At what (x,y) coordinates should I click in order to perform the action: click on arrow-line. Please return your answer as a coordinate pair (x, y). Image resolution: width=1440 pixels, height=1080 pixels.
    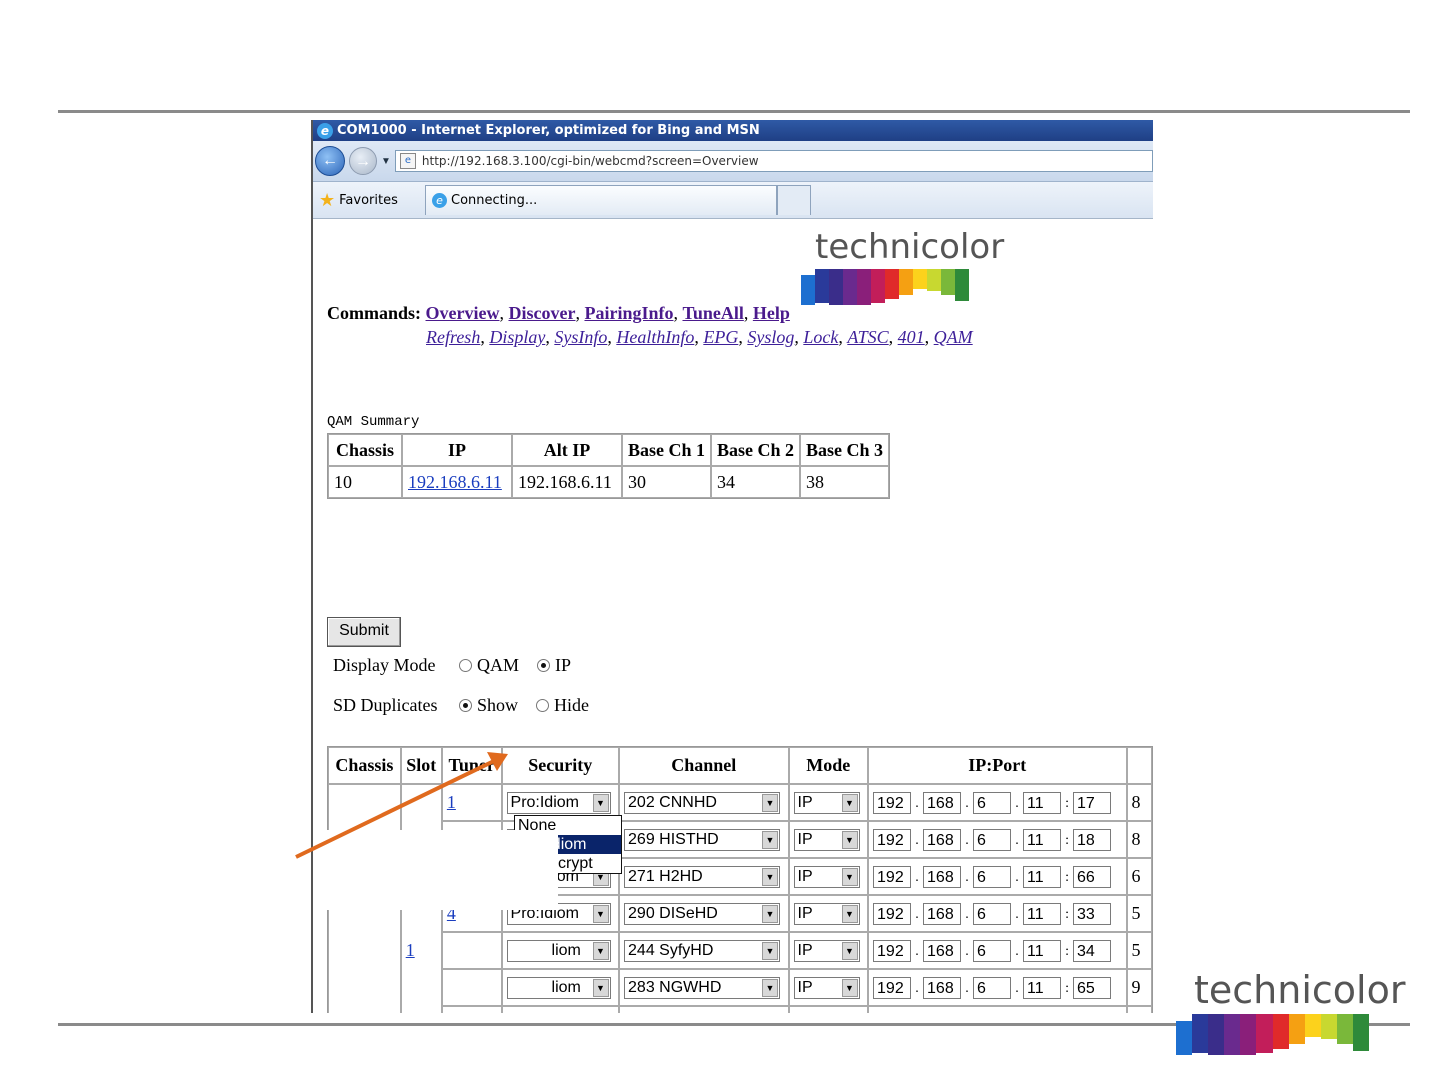
    Looking at the image, I should click on (396, 808).